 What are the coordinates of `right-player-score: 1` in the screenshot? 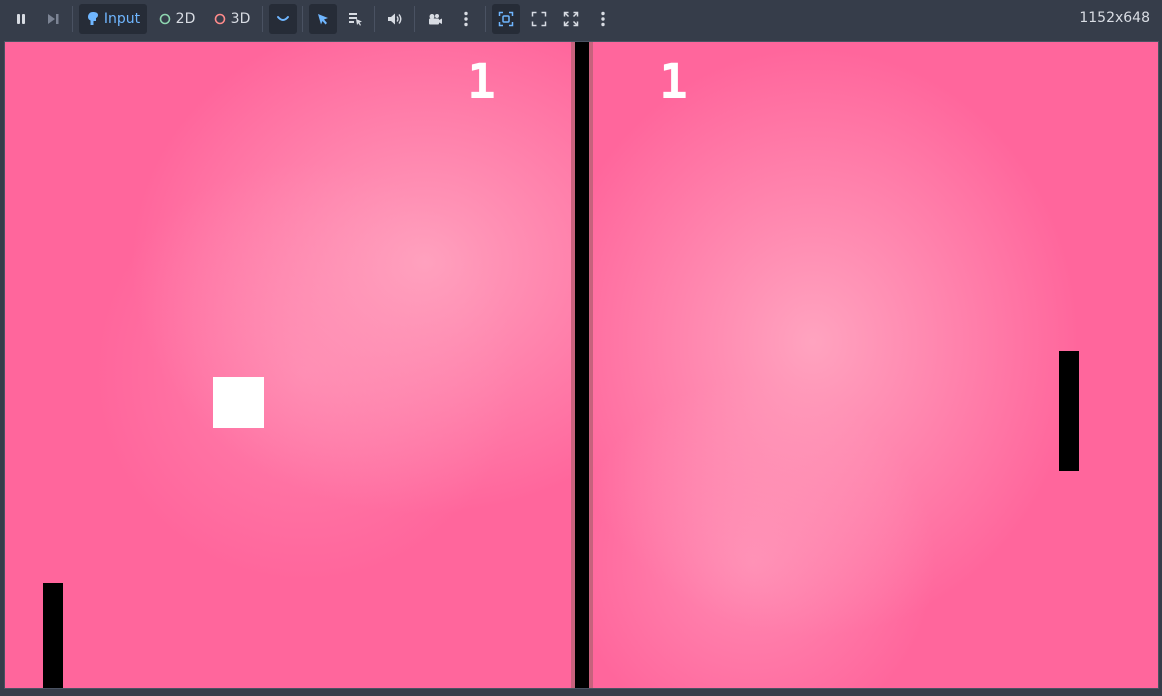 It's located at (673, 82).